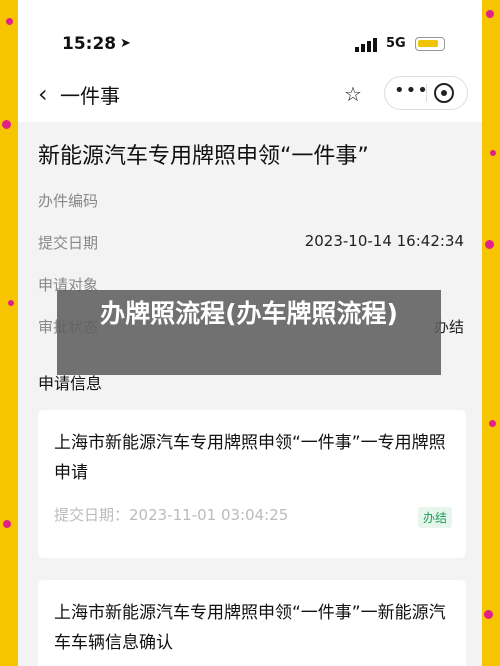 The height and width of the screenshot is (666, 500). Describe the element at coordinates (203, 156) in the screenshot. I see `page-title: 新能源汽车专用牌照申领“一件事”` at that location.